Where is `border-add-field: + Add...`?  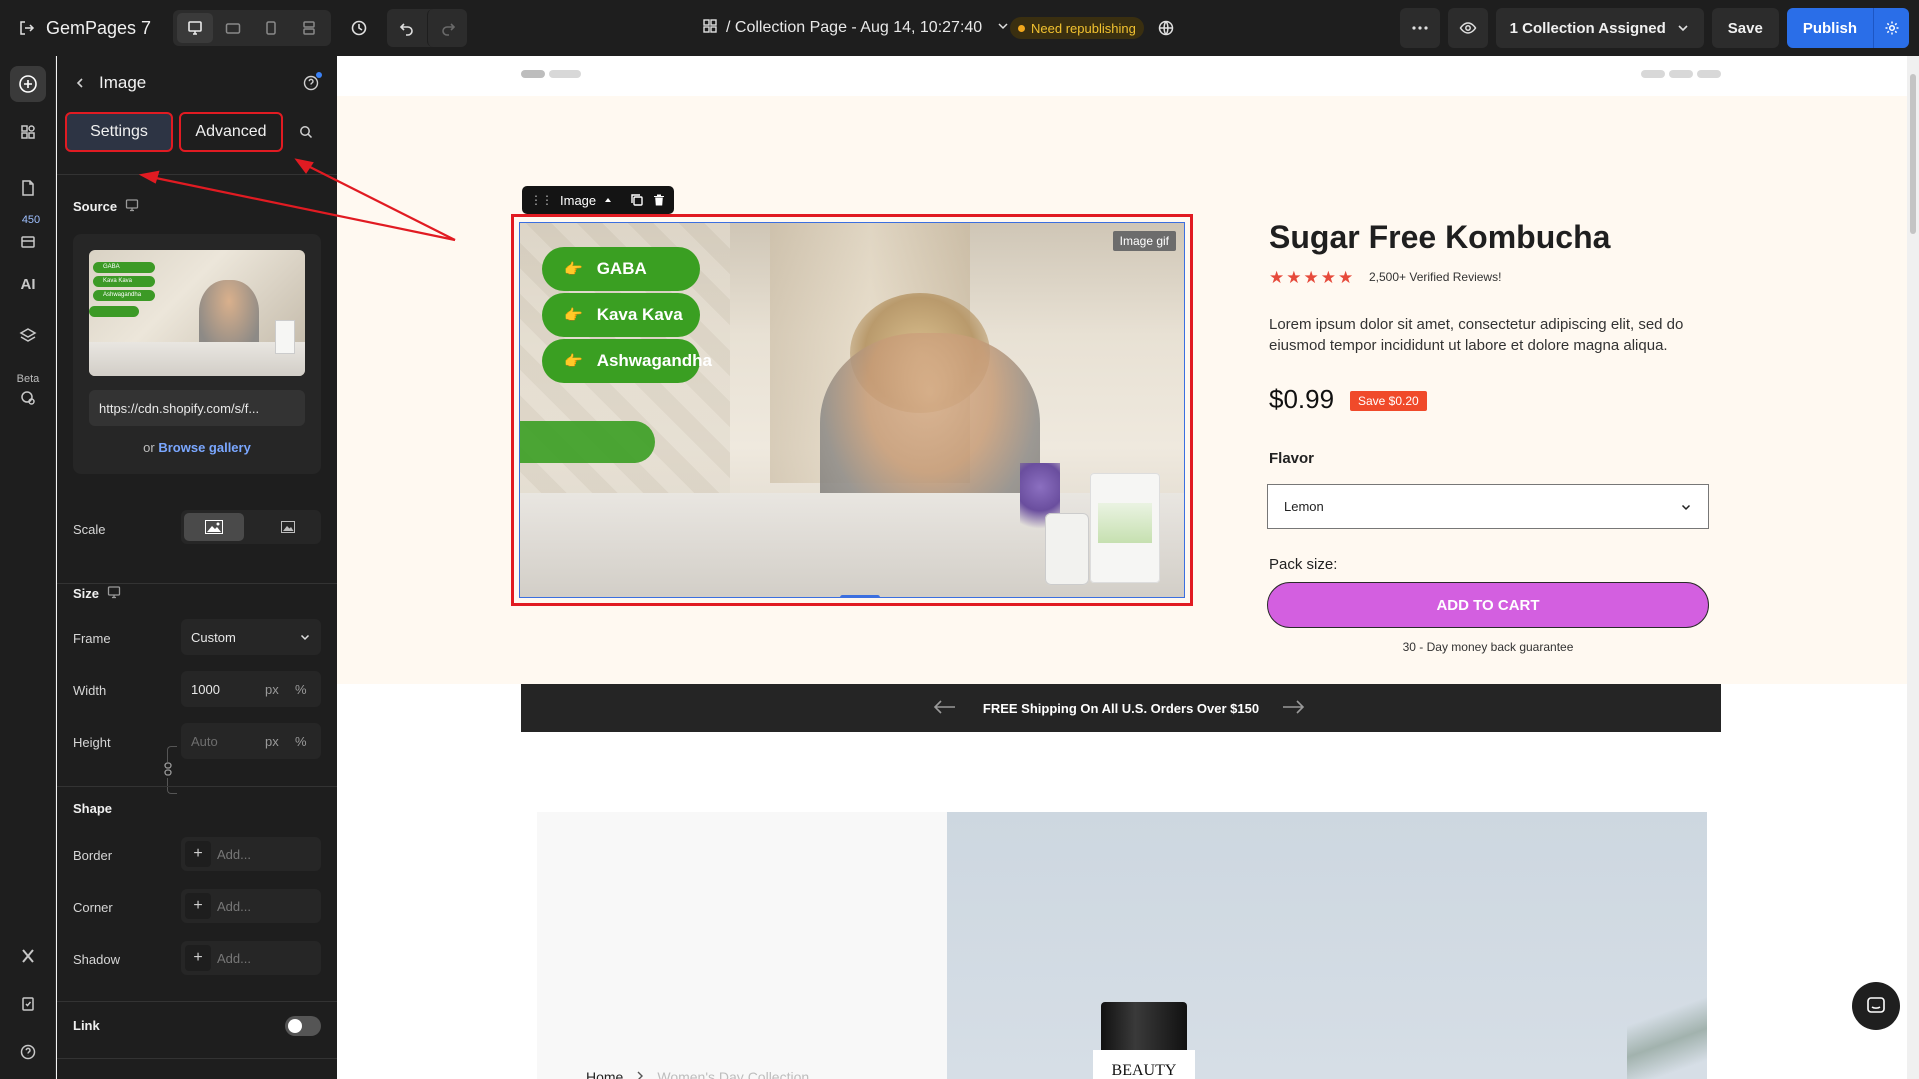 border-add-field: + Add... is located at coordinates (251, 854).